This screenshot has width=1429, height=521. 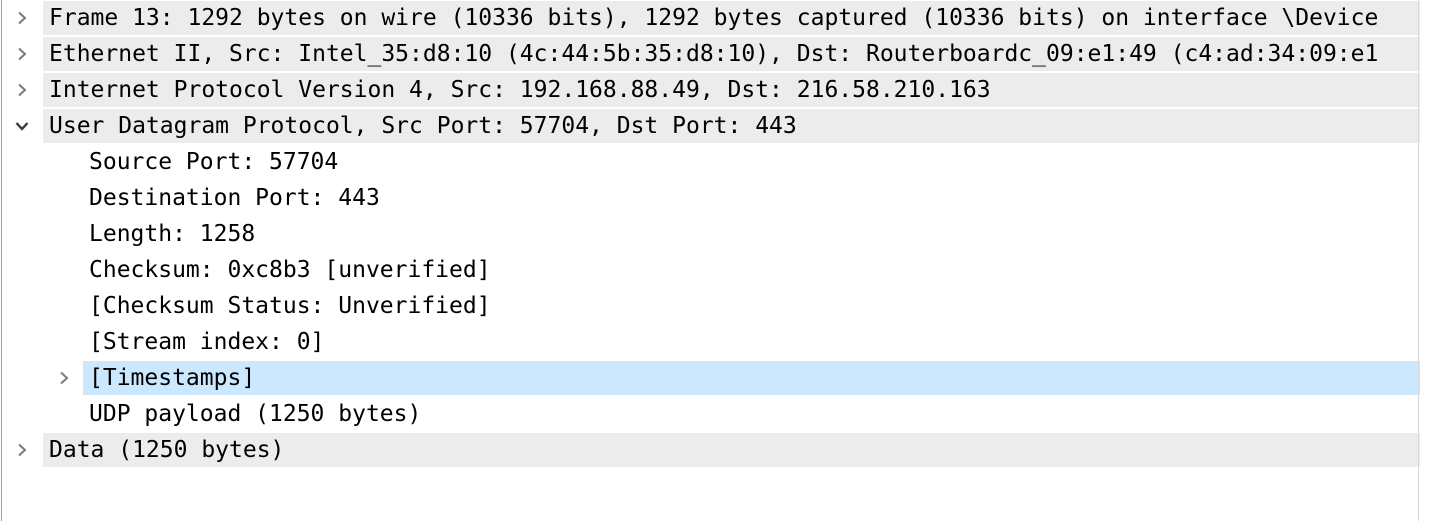 I want to click on tree-row-label: UDP payload (1250 bytes), so click(x=255, y=414).